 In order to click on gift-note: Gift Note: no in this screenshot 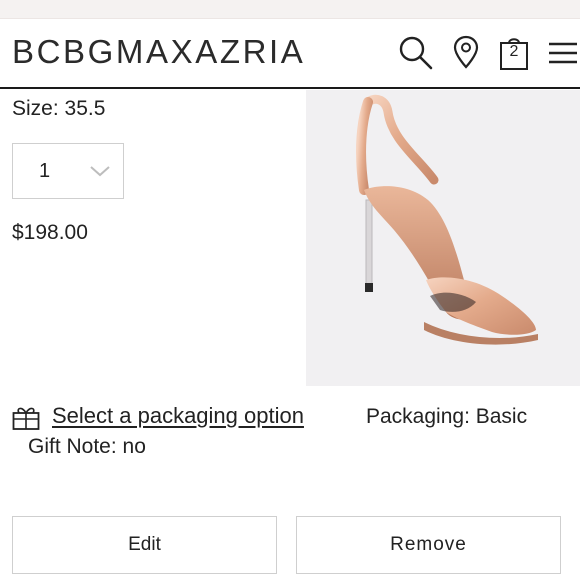, I will do `click(87, 446)`.